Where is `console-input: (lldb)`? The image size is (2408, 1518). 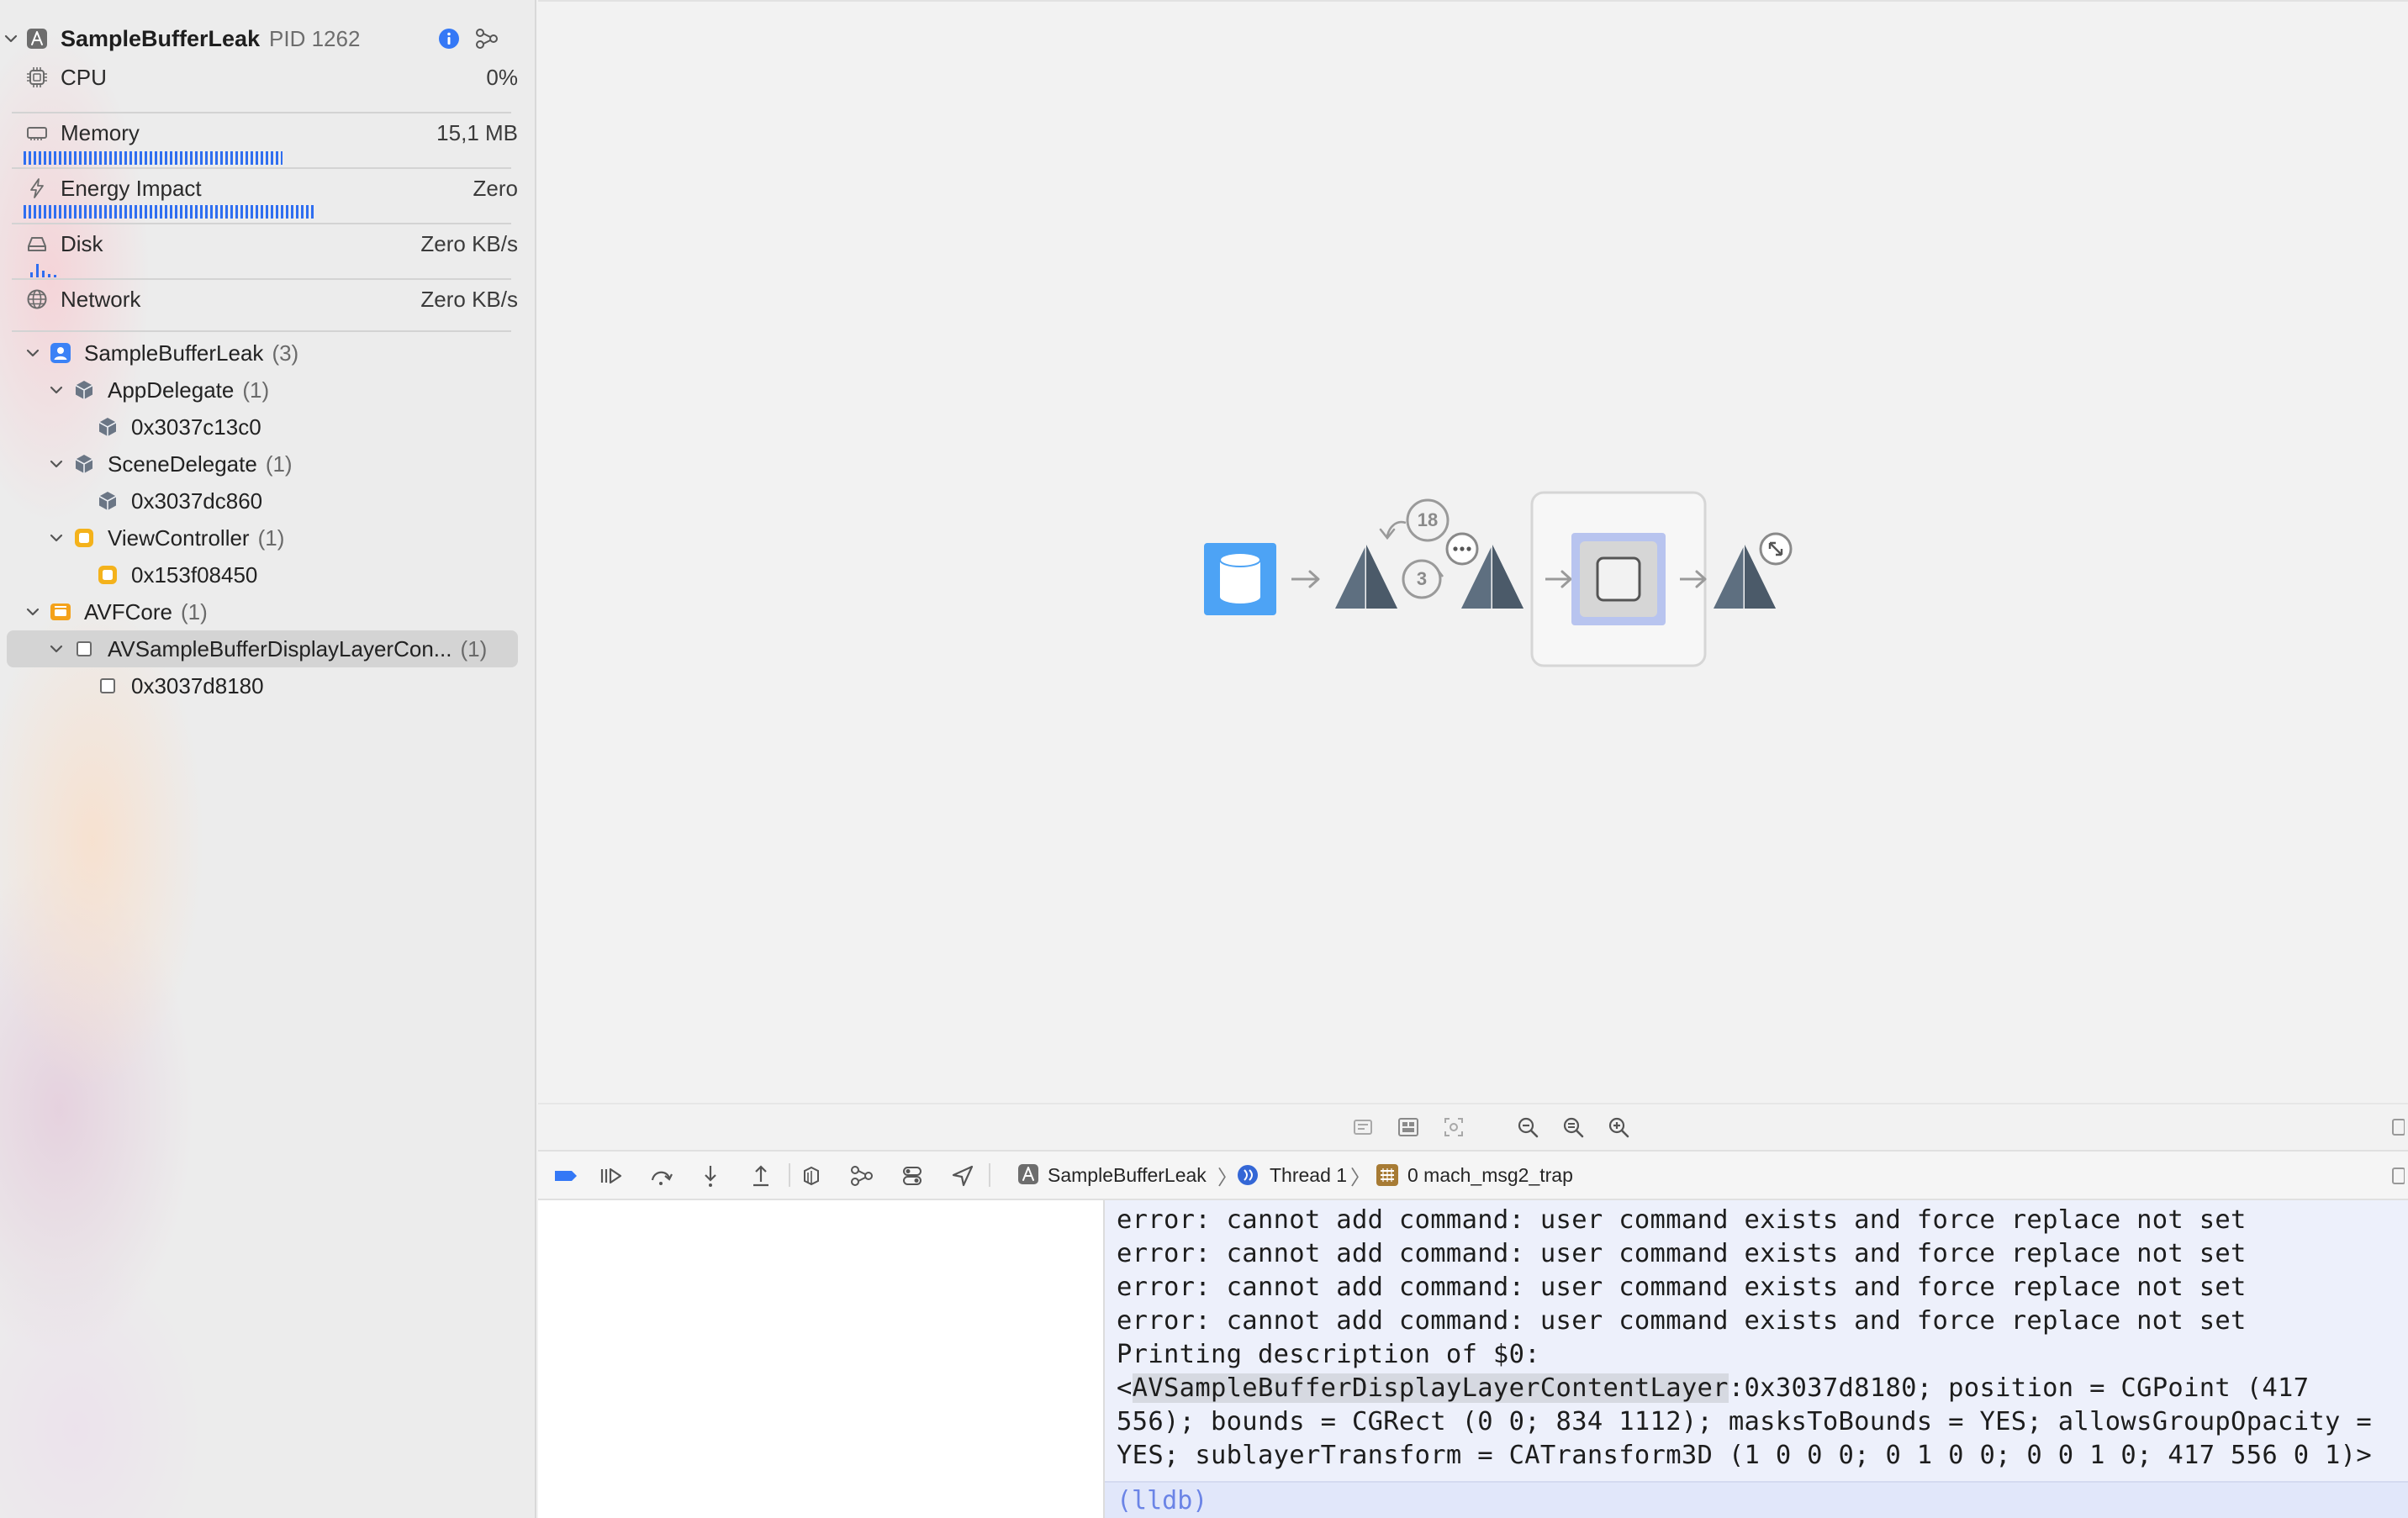 console-input: (lldb) is located at coordinates (1756, 1499).